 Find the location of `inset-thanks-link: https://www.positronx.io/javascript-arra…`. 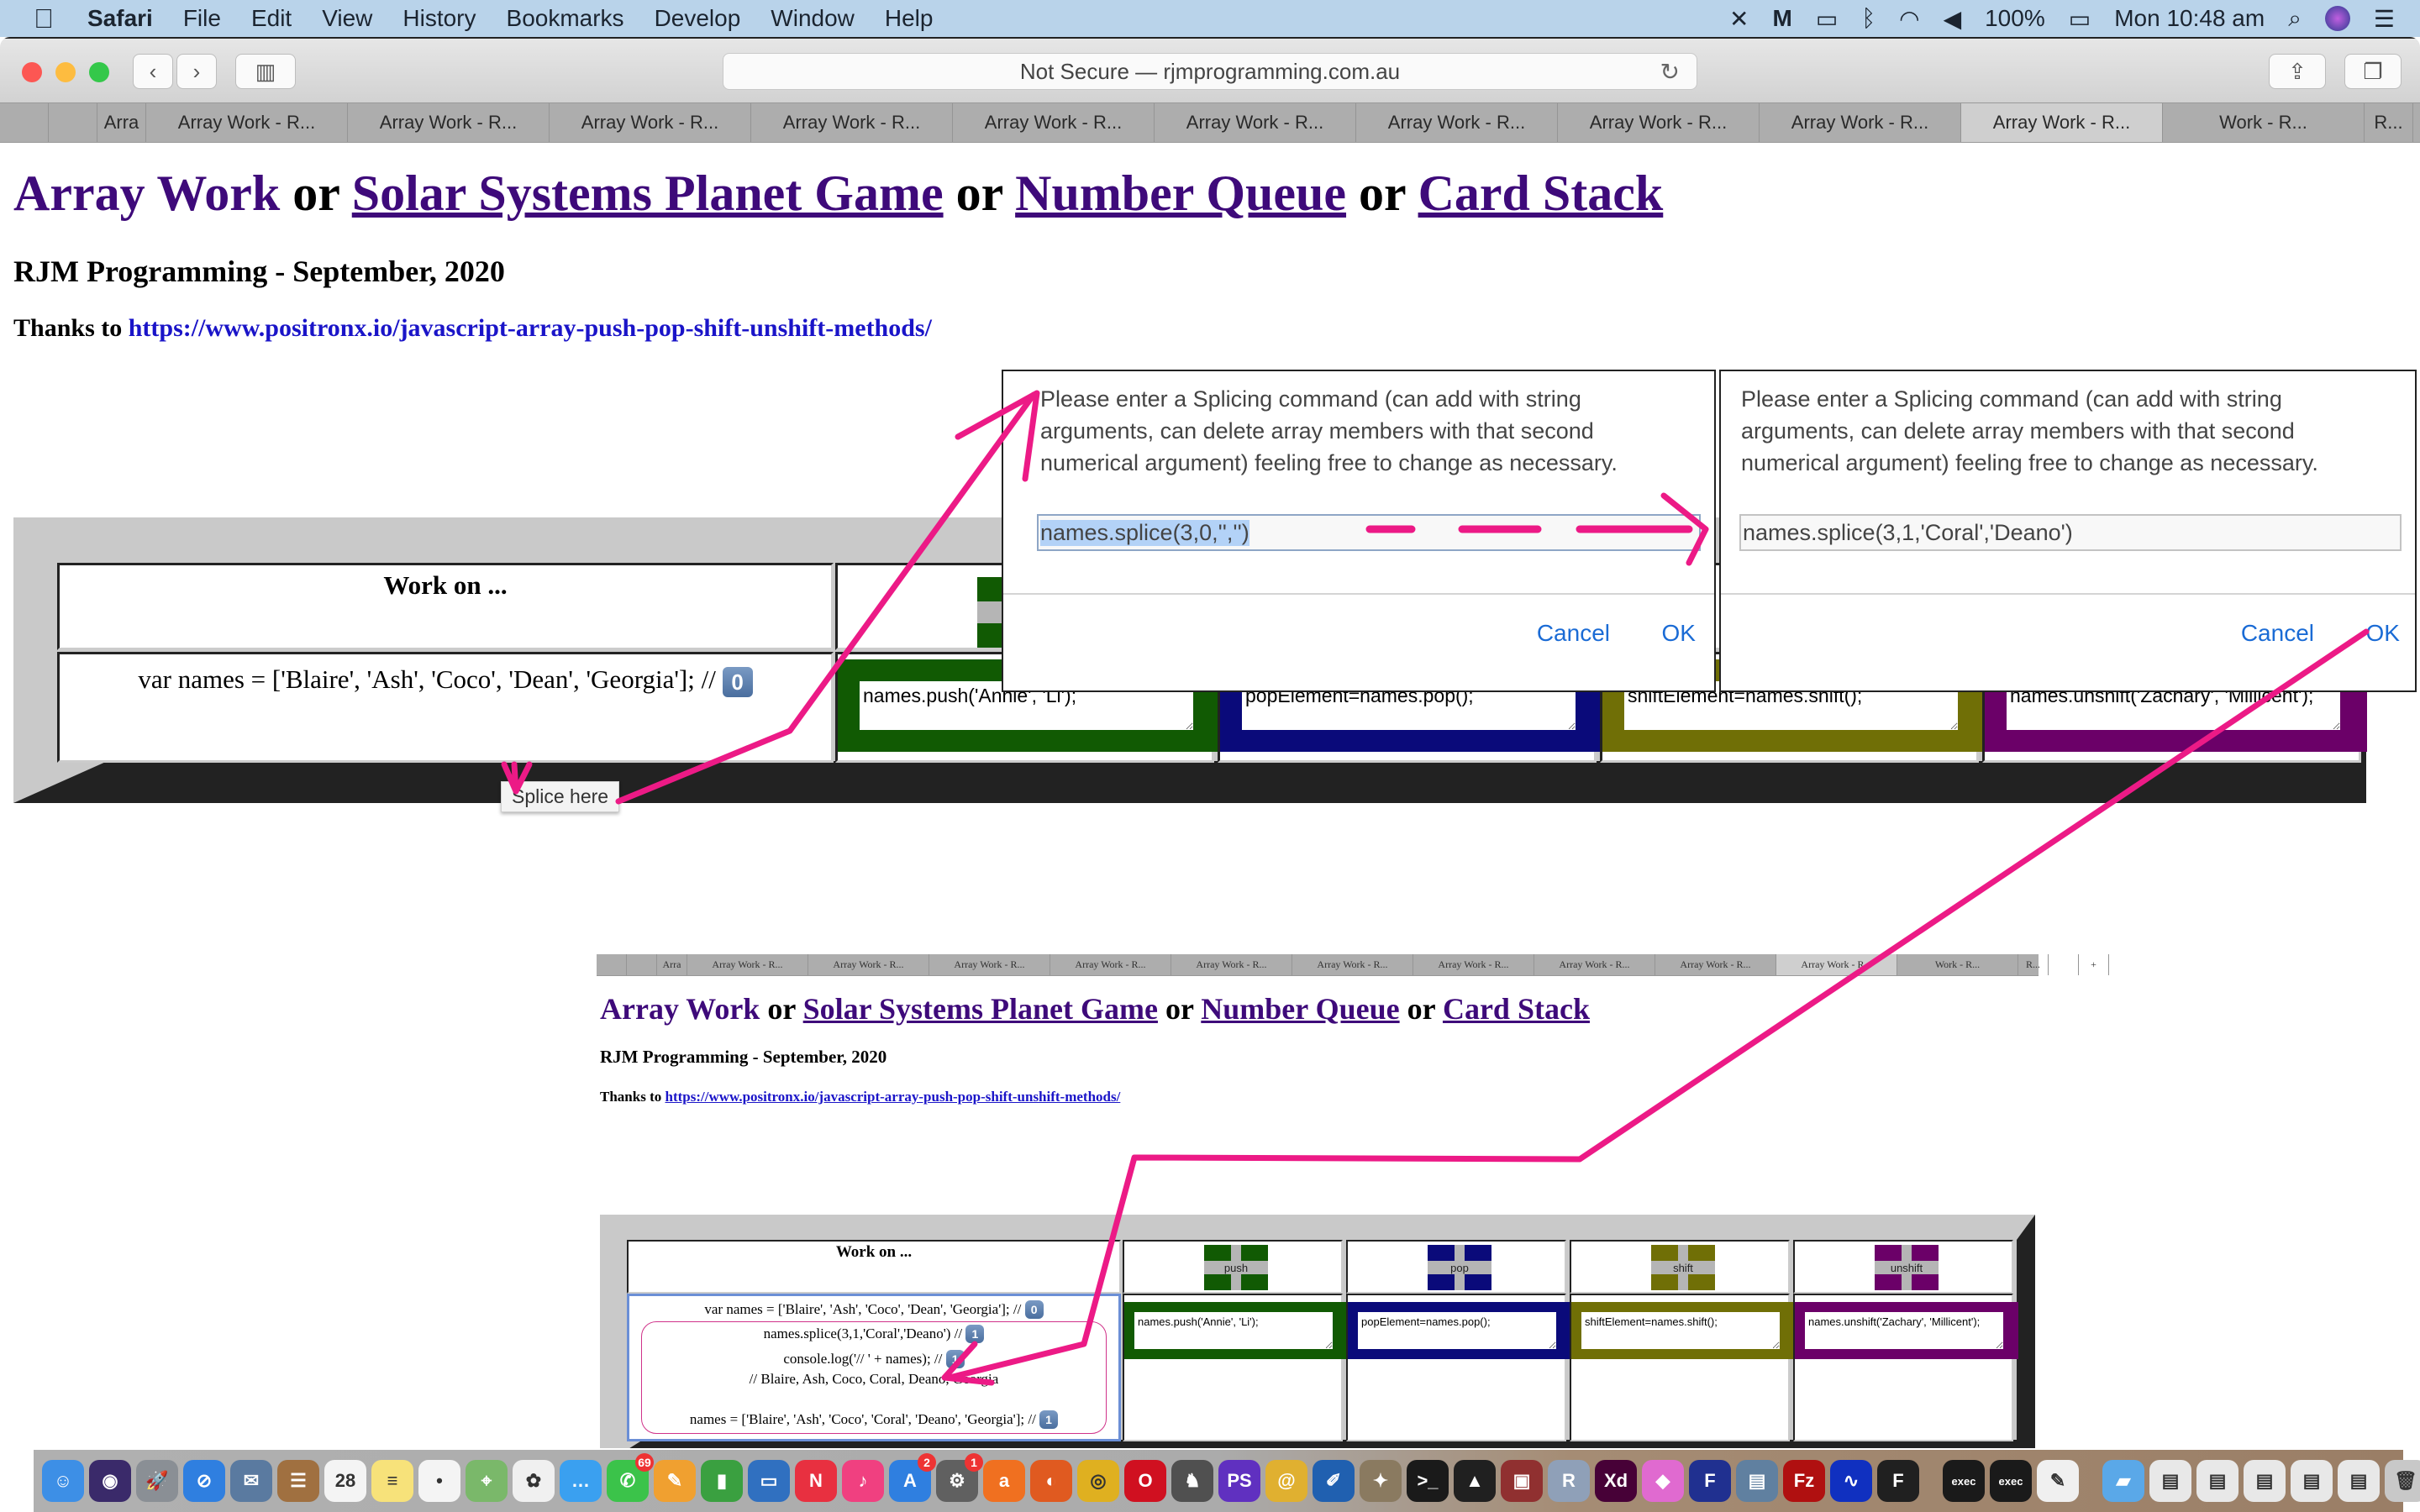

inset-thanks-link: https://www.positronx.io/javascript-arra… is located at coordinates (893, 1097).